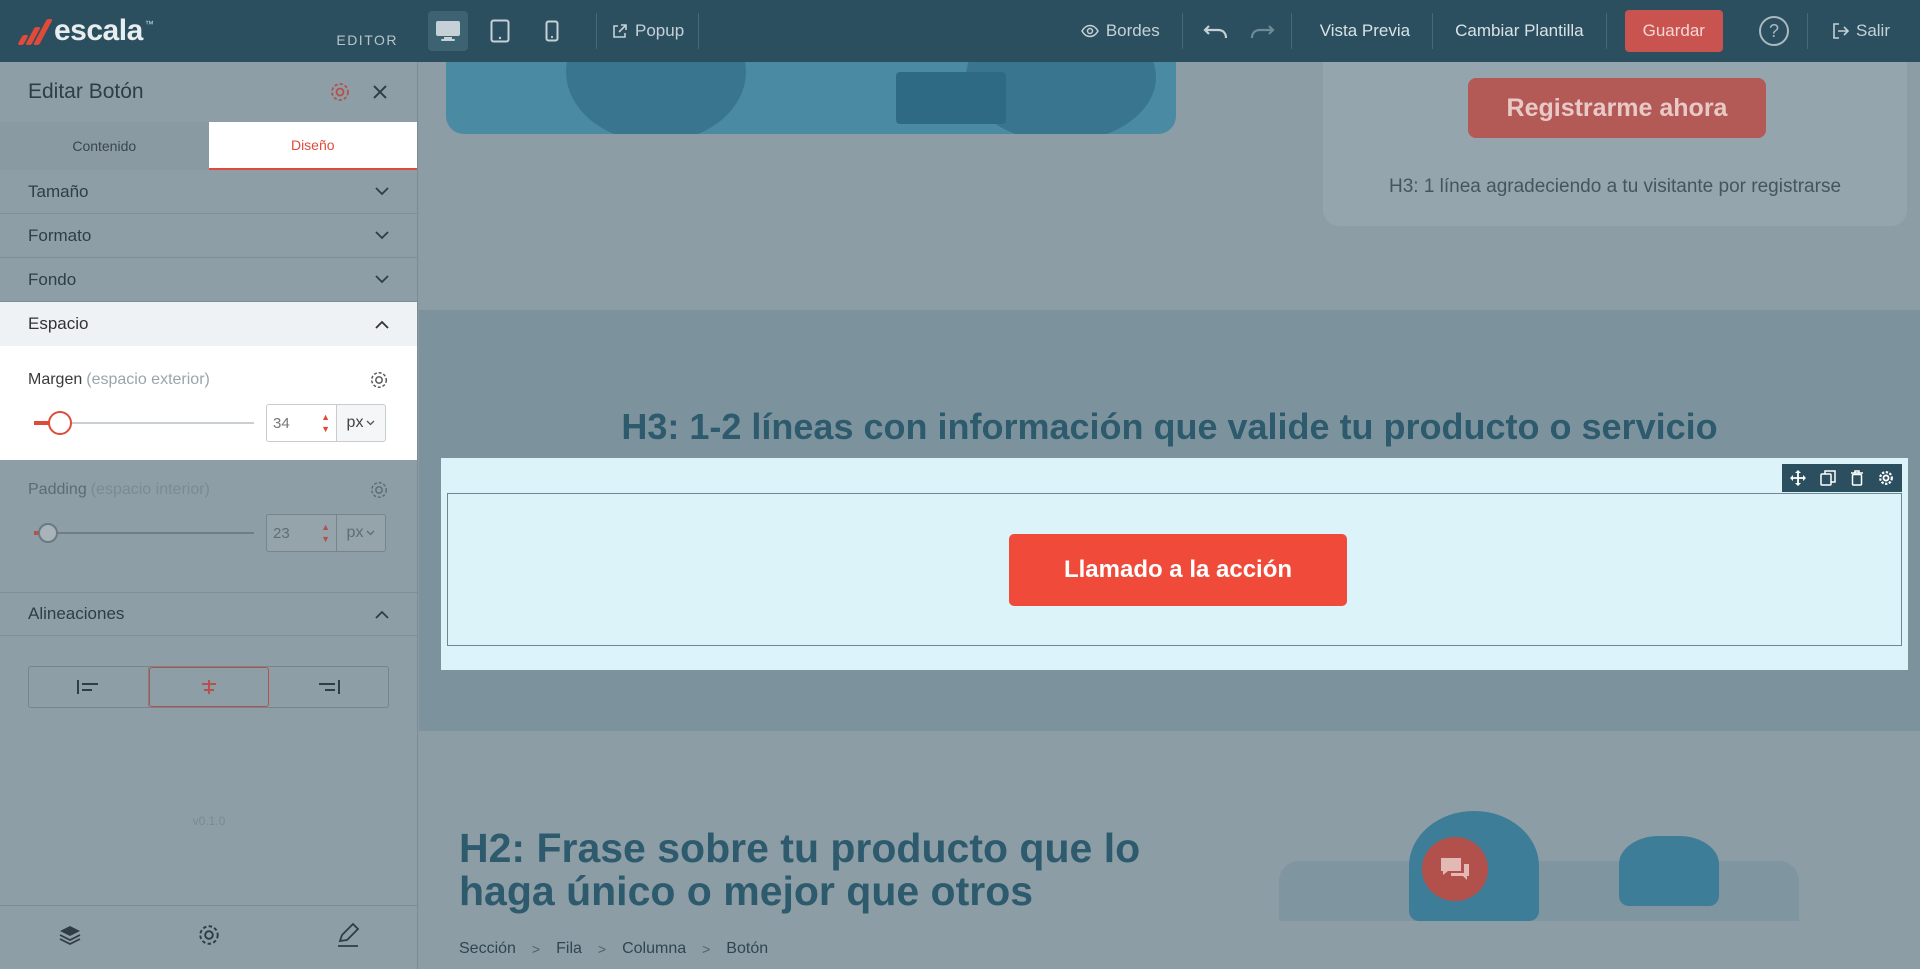  I want to click on padding-hint: (espacio interior), so click(150, 489).